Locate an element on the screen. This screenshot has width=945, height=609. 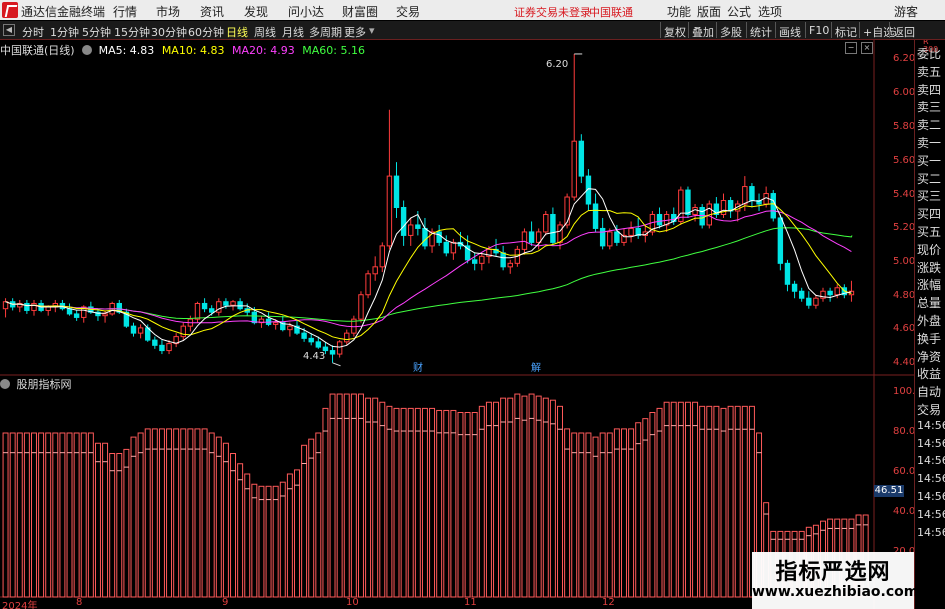
menu-item-function: 功能 is located at coordinates (679, 11).